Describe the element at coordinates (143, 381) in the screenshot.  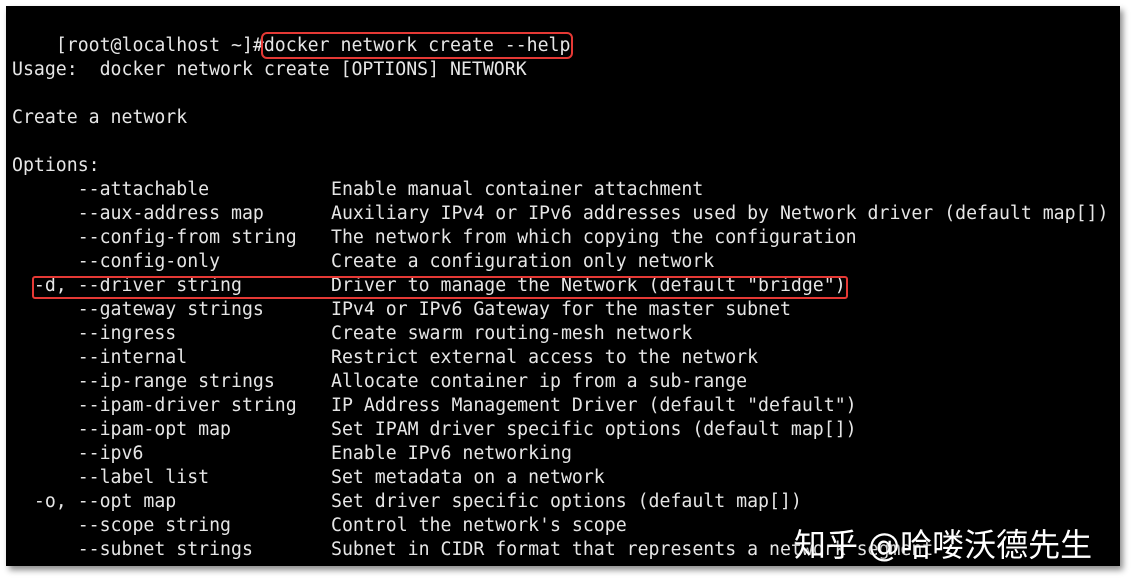
I see `option-flag: --ip-range strings` at that location.